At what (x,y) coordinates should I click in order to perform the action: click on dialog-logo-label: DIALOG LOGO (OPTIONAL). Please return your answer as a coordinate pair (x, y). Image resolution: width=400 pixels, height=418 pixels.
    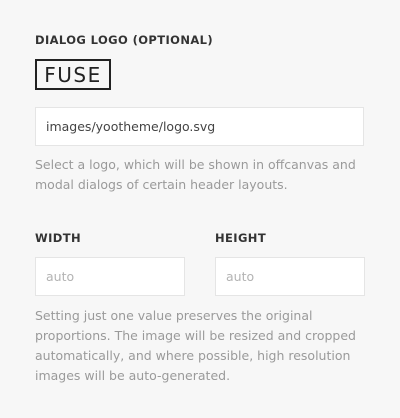
    Looking at the image, I should click on (124, 40).